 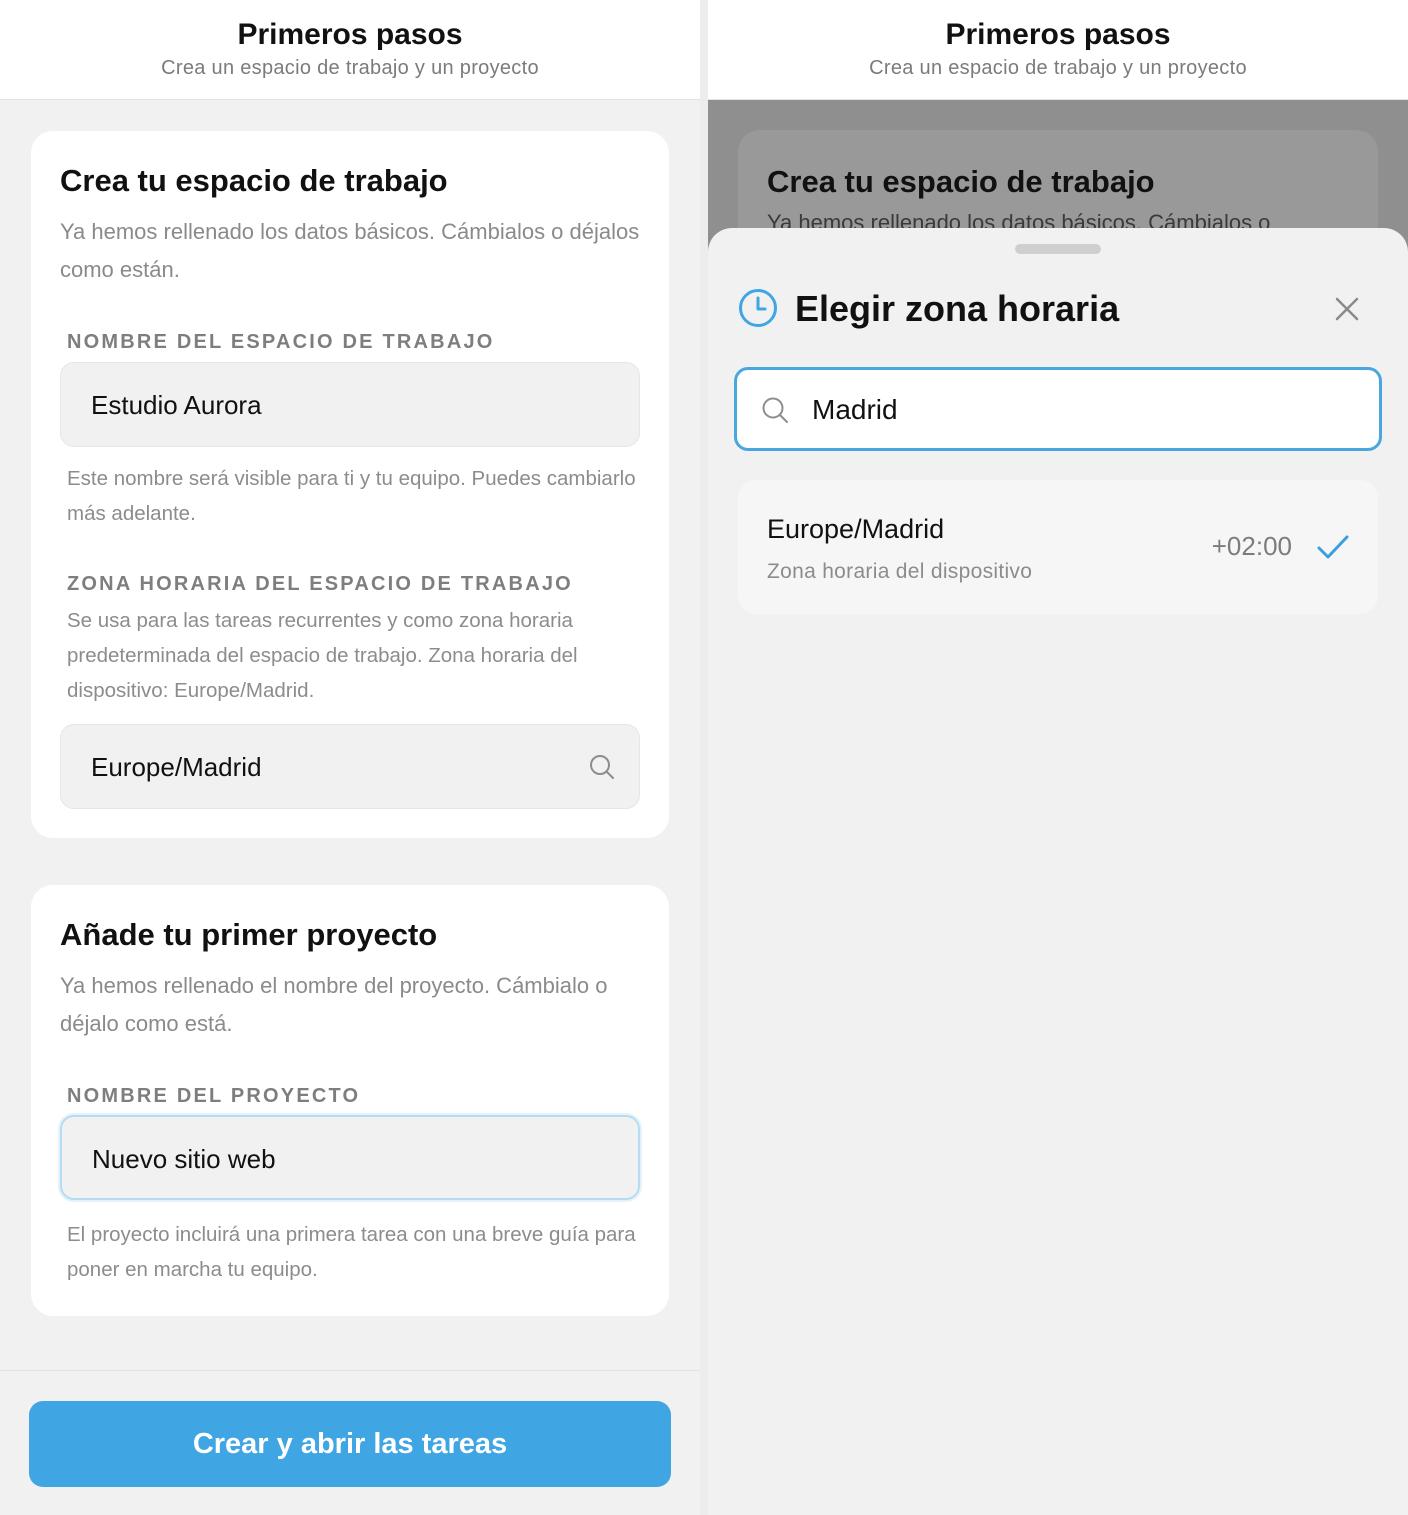 What do you see at coordinates (1333, 547) in the screenshot?
I see `check-icon` at bounding box center [1333, 547].